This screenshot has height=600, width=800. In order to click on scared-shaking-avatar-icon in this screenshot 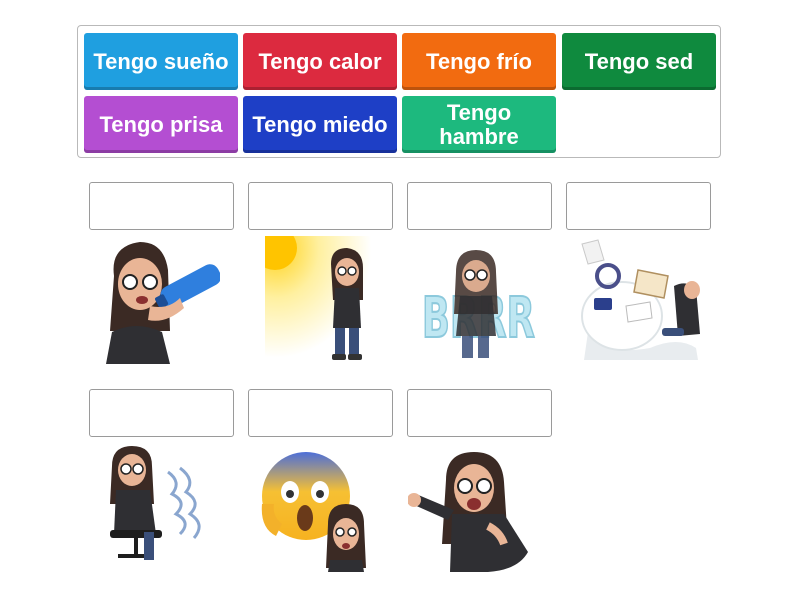, I will do `click(156, 506)`.